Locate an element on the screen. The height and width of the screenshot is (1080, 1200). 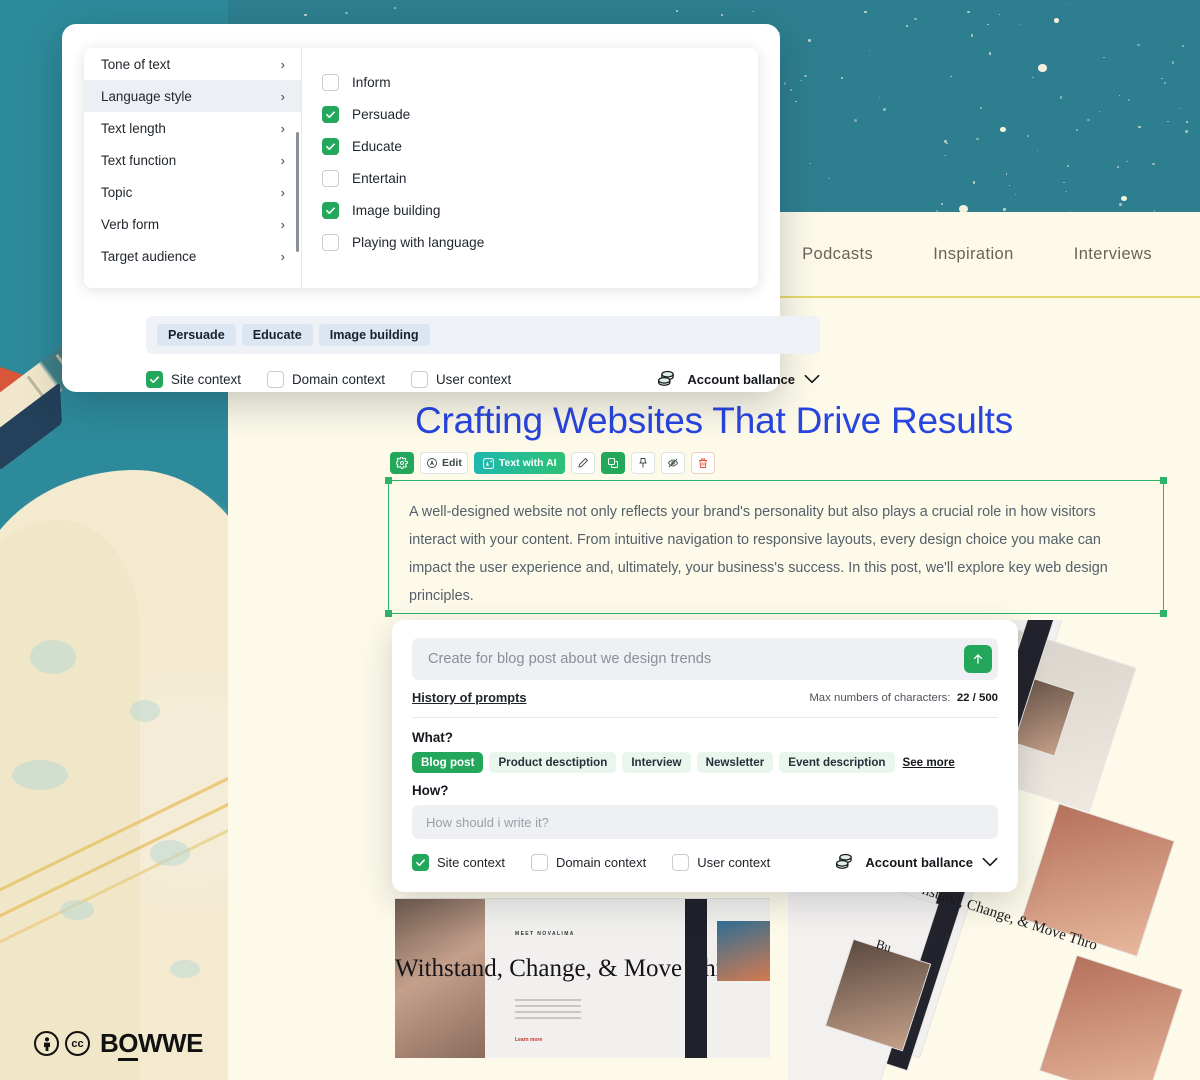
dropdown-context-user-context: User context is located at coordinates (461, 379).